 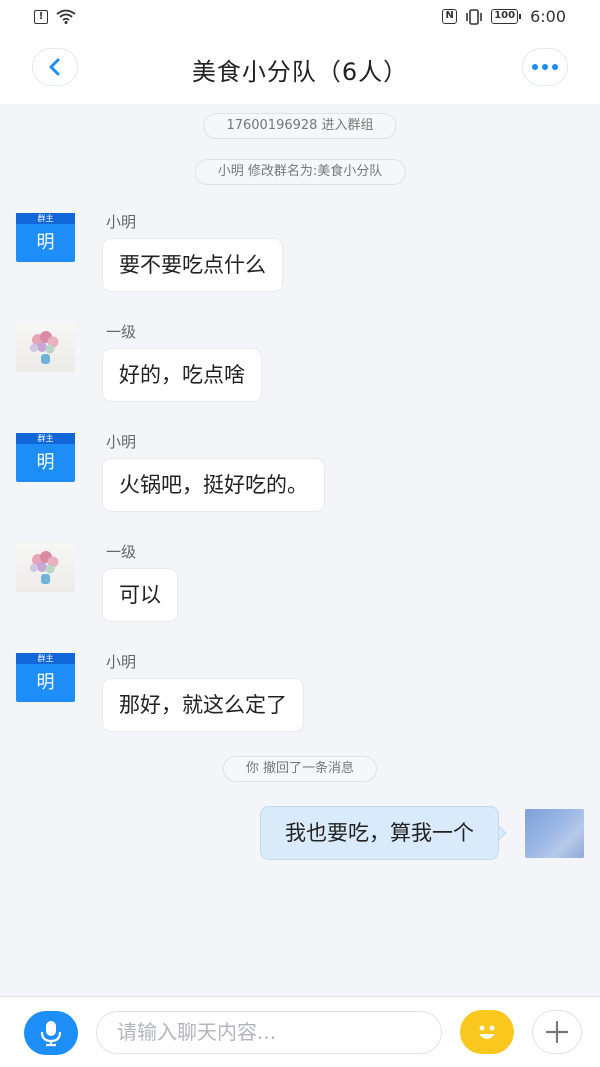 I want to click on more-actions-button, so click(x=557, y=1032).